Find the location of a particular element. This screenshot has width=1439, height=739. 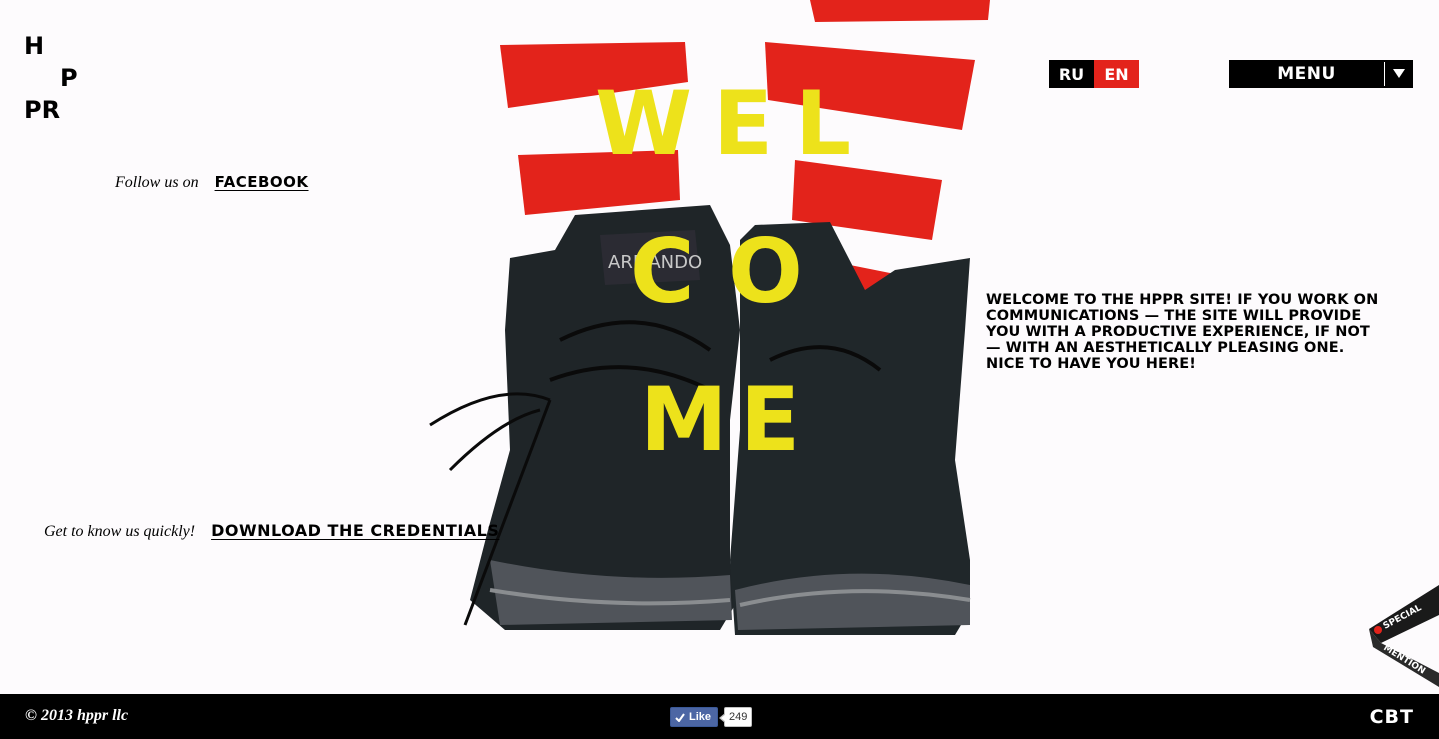

follow-us: Follow us on FACEBOOK is located at coordinates (212, 182).